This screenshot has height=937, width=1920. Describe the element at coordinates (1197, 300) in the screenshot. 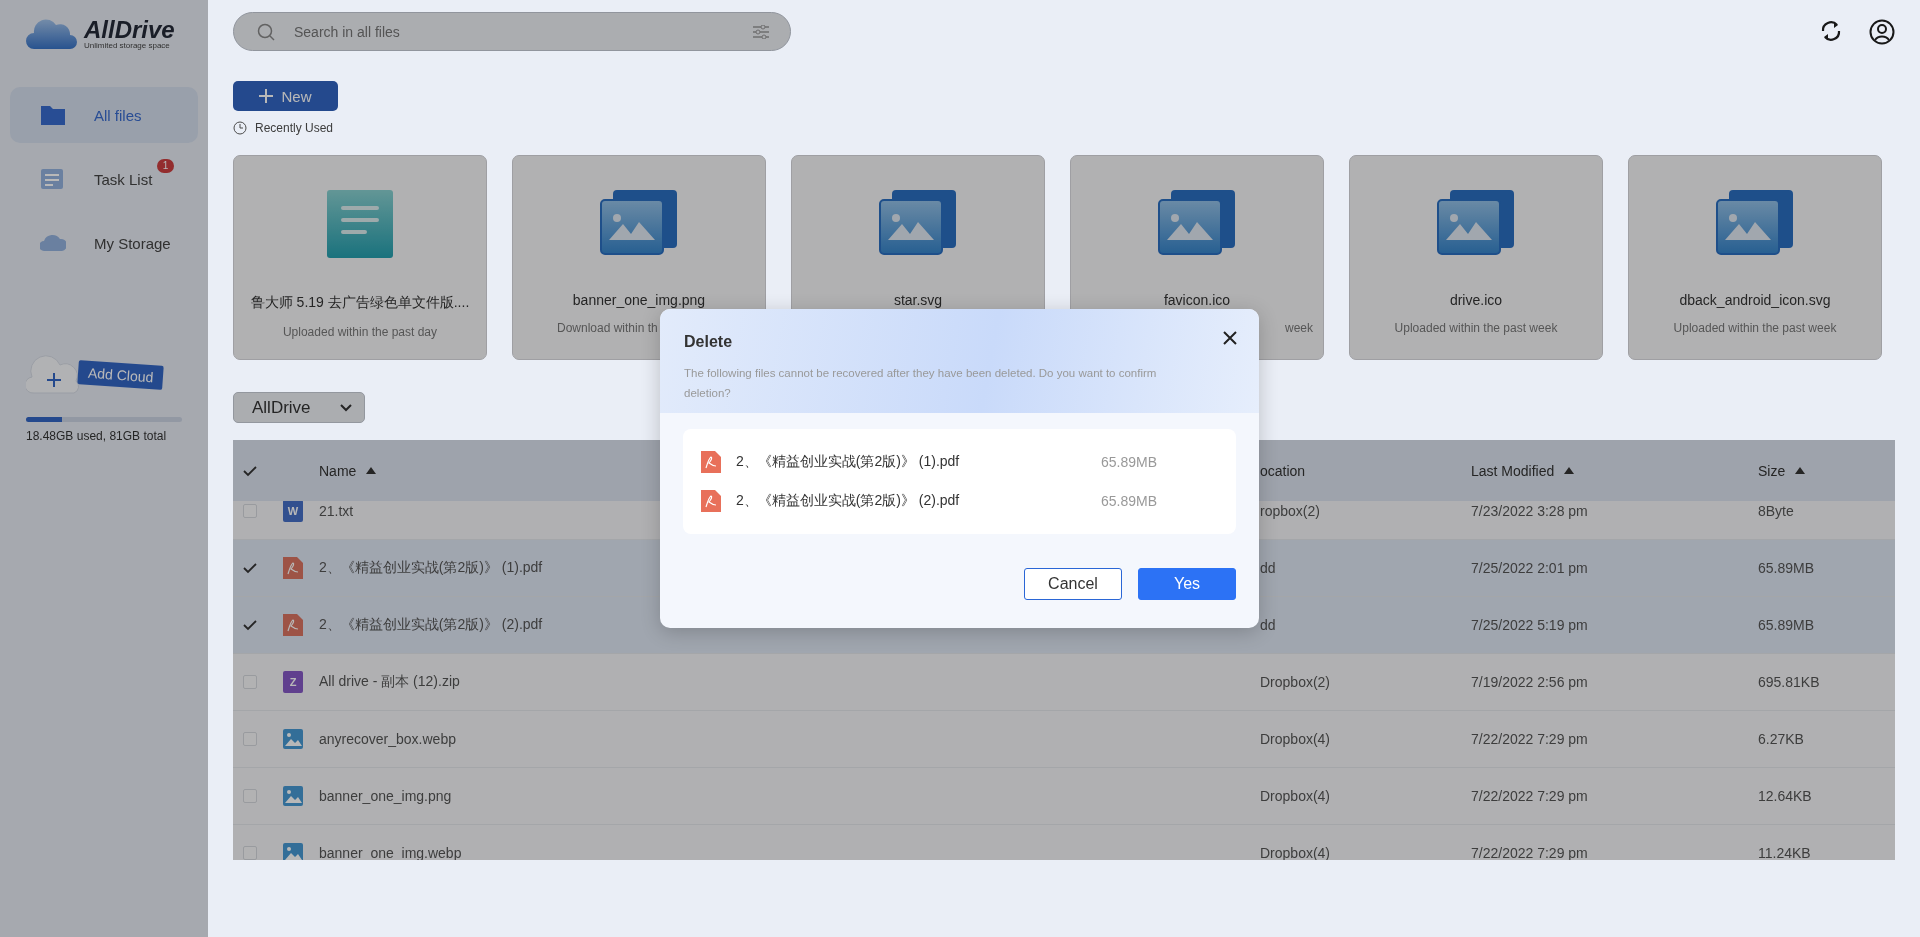

I see `file-name: favicon.ico` at that location.